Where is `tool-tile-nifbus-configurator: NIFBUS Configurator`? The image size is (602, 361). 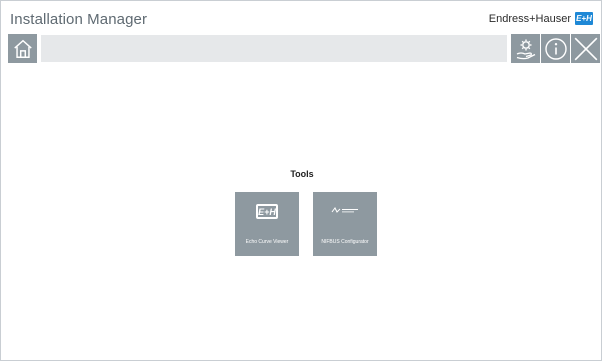
tool-tile-nifbus-configurator: NIFBUS Configurator is located at coordinates (345, 224).